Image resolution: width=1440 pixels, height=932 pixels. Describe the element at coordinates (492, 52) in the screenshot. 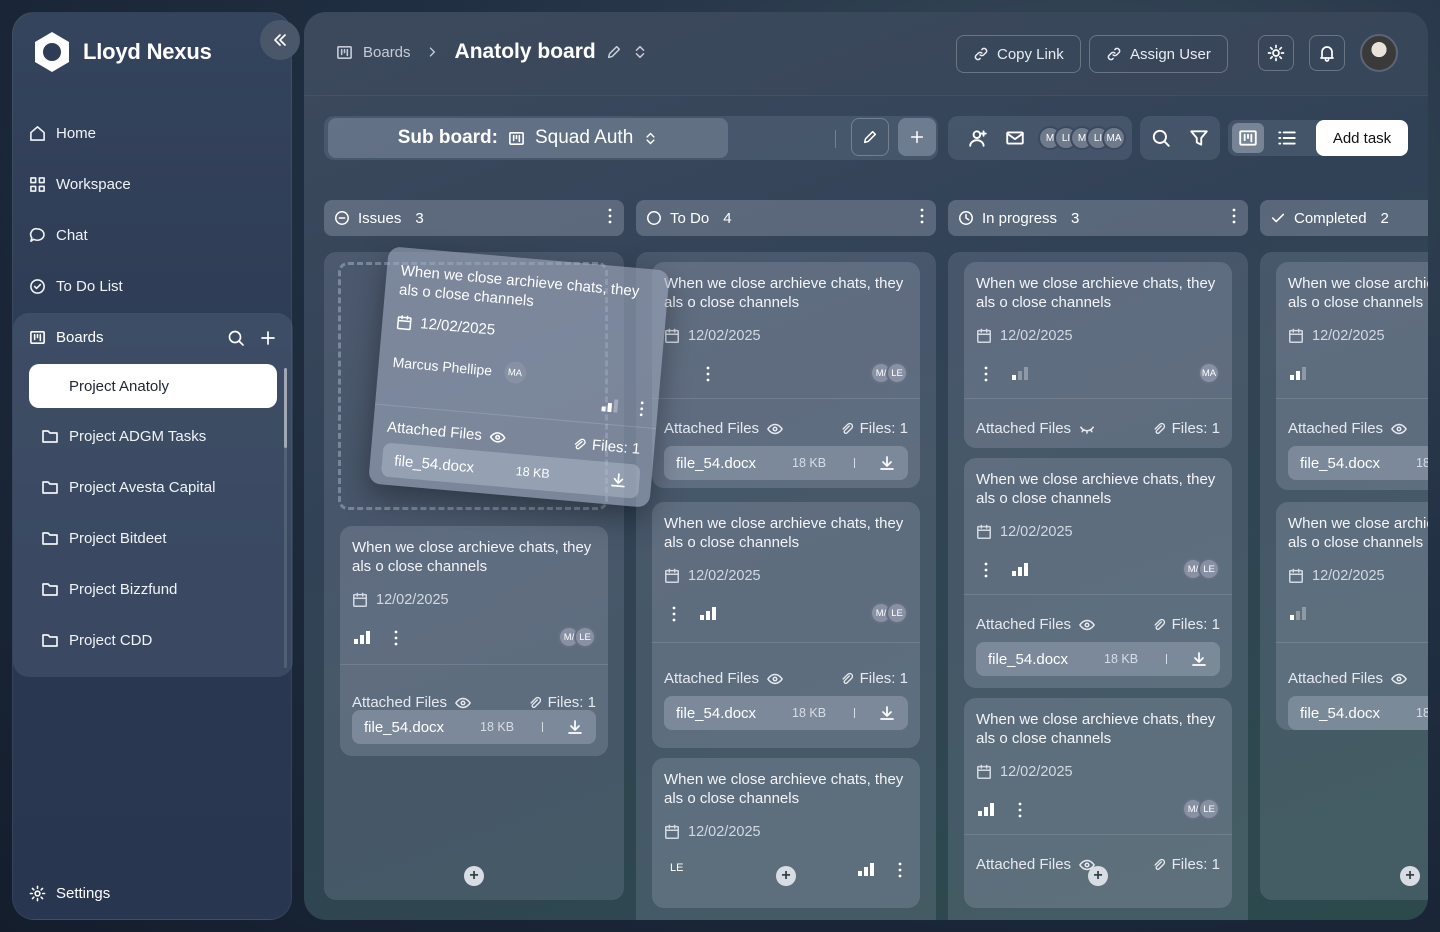

I see `breadcrumb: Boards Anatoly board` at that location.